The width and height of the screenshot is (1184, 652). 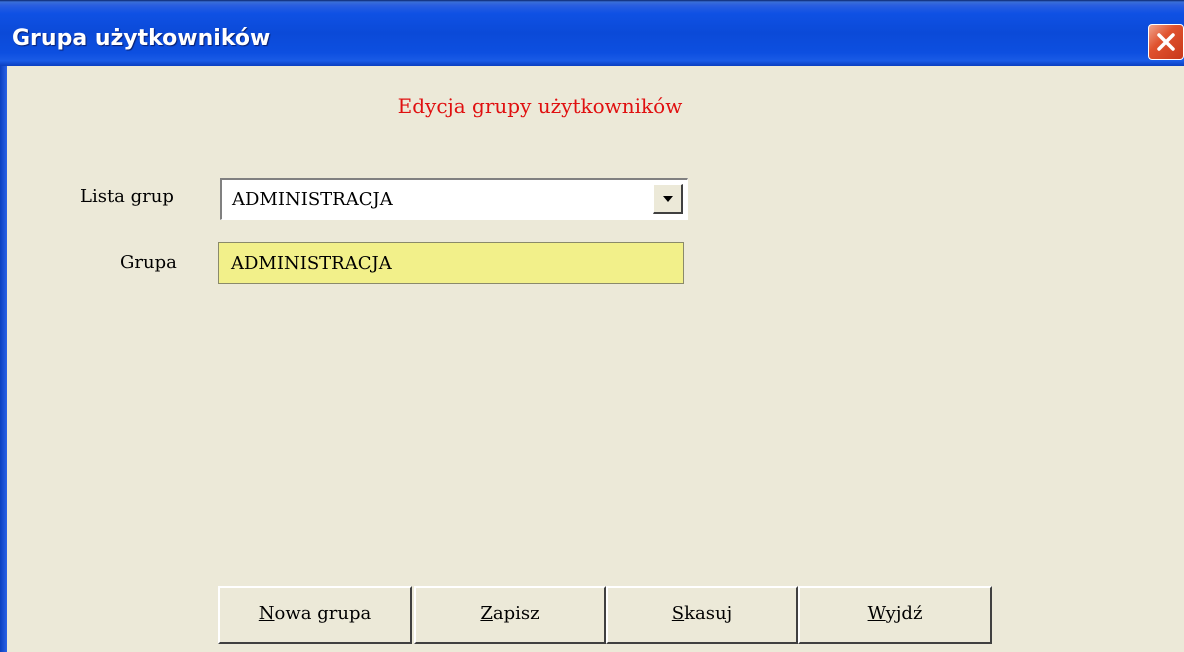 What do you see at coordinates (454, 199) in the screenshot?
I see `group-list-dropdown: ADMINISTRACJA` at bounding box center [454, 199].